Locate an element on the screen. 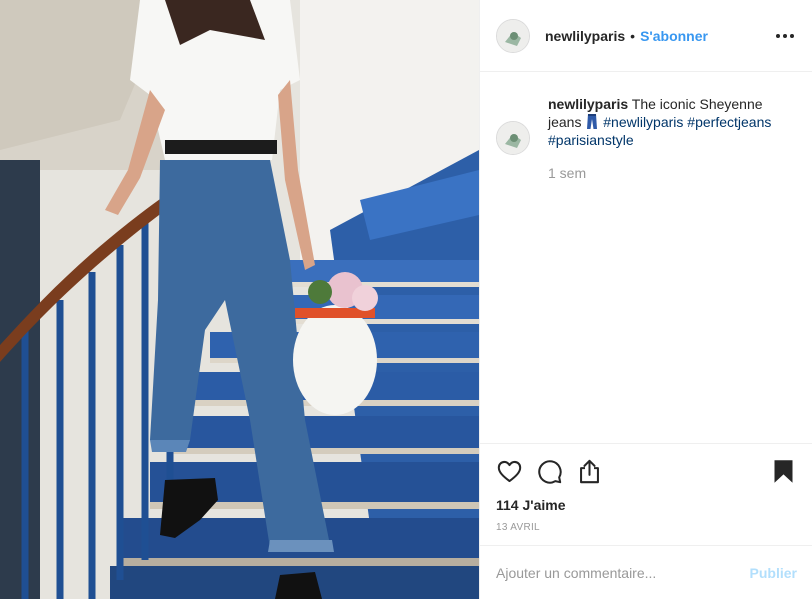  username-link: newlilyparis is located at coordinates (585, 36).